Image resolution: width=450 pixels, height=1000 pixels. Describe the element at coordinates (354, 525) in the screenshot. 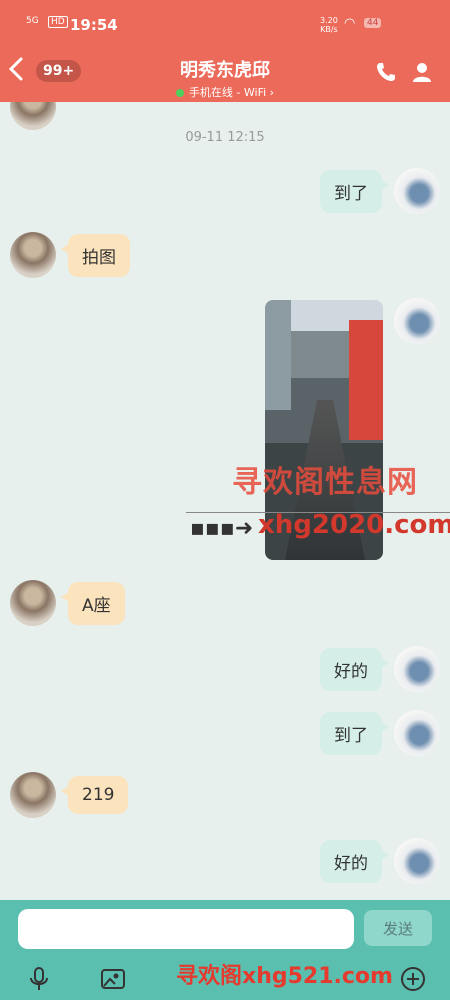

I see `watermark-url: xhg2020.com` at that location.